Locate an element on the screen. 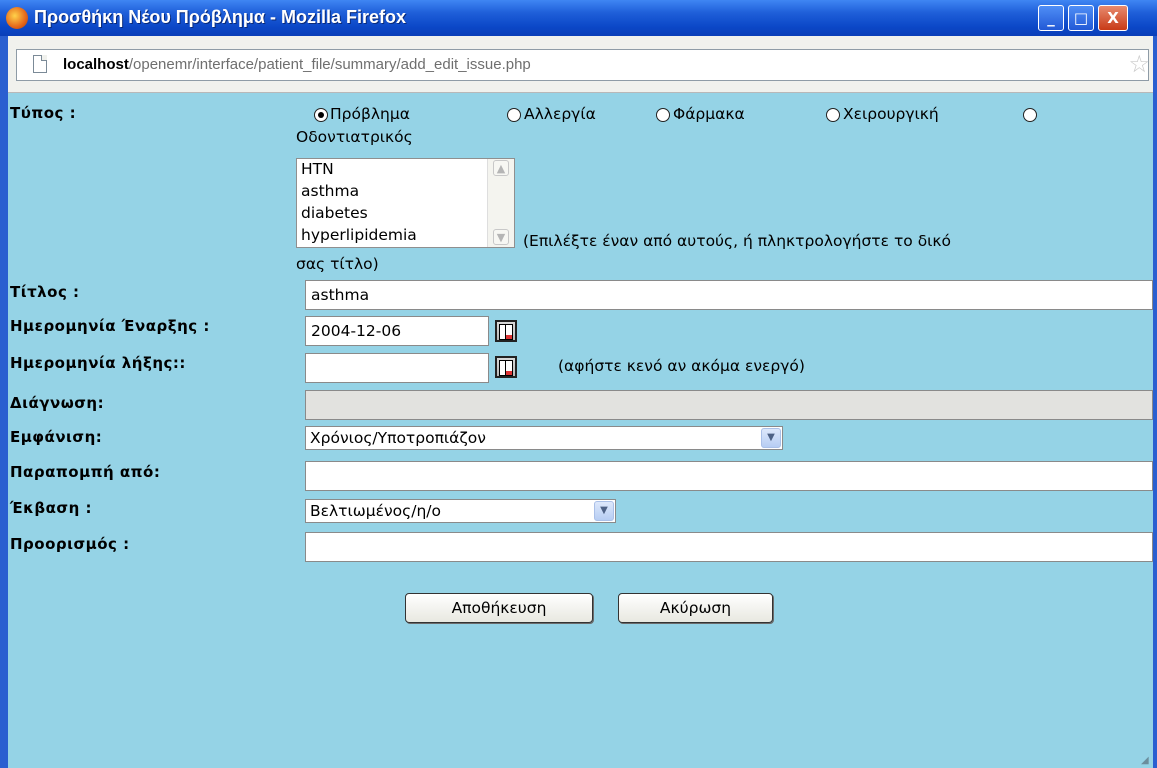 This screenshot has height=768, width=1157. window-title: Προσθήκη Νέου Πρόβλημα - Mozilla Firefox is located at coordinates (220, 17).